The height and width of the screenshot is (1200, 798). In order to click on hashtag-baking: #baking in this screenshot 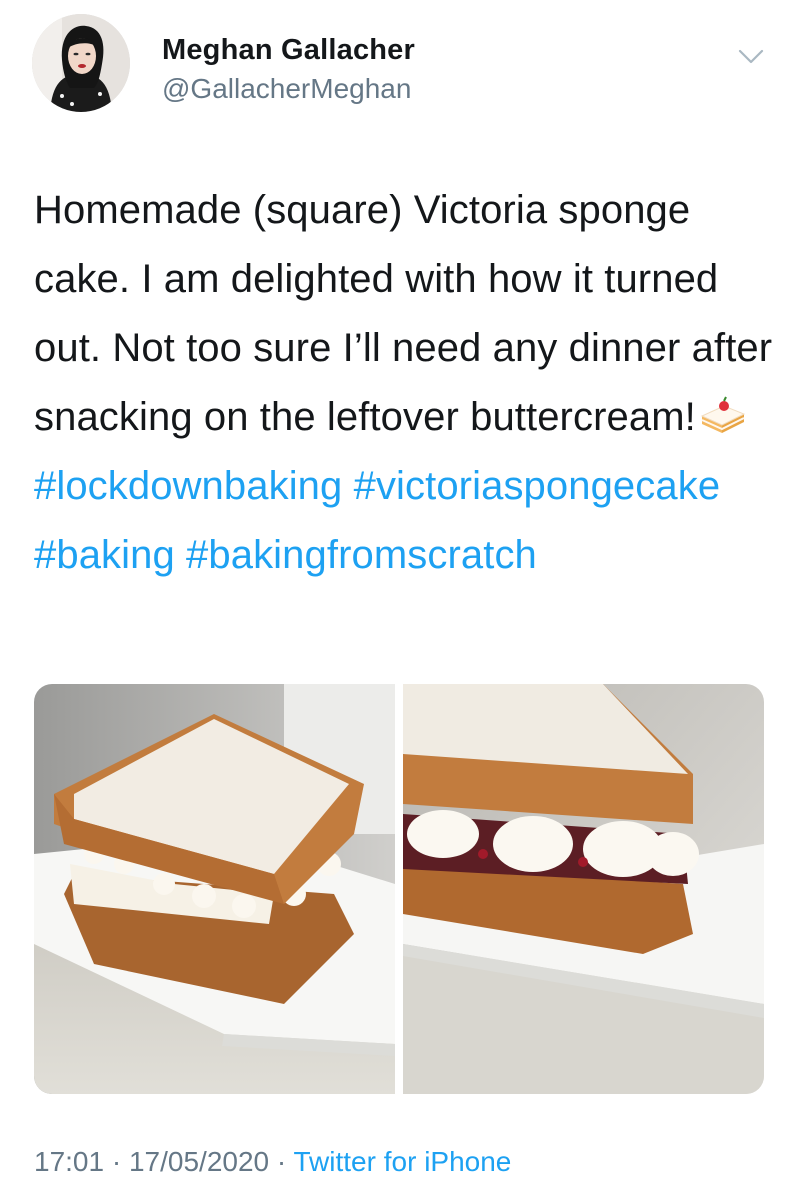, I will do `click(104, 555)`.